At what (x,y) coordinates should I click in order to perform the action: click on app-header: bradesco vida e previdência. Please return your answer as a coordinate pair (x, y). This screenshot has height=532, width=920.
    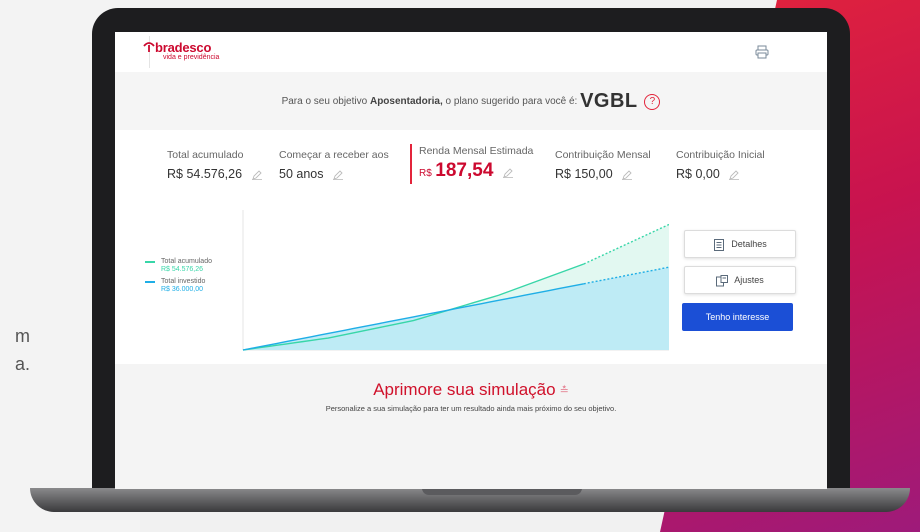
    Looking at the image, I should click on (471, 52).